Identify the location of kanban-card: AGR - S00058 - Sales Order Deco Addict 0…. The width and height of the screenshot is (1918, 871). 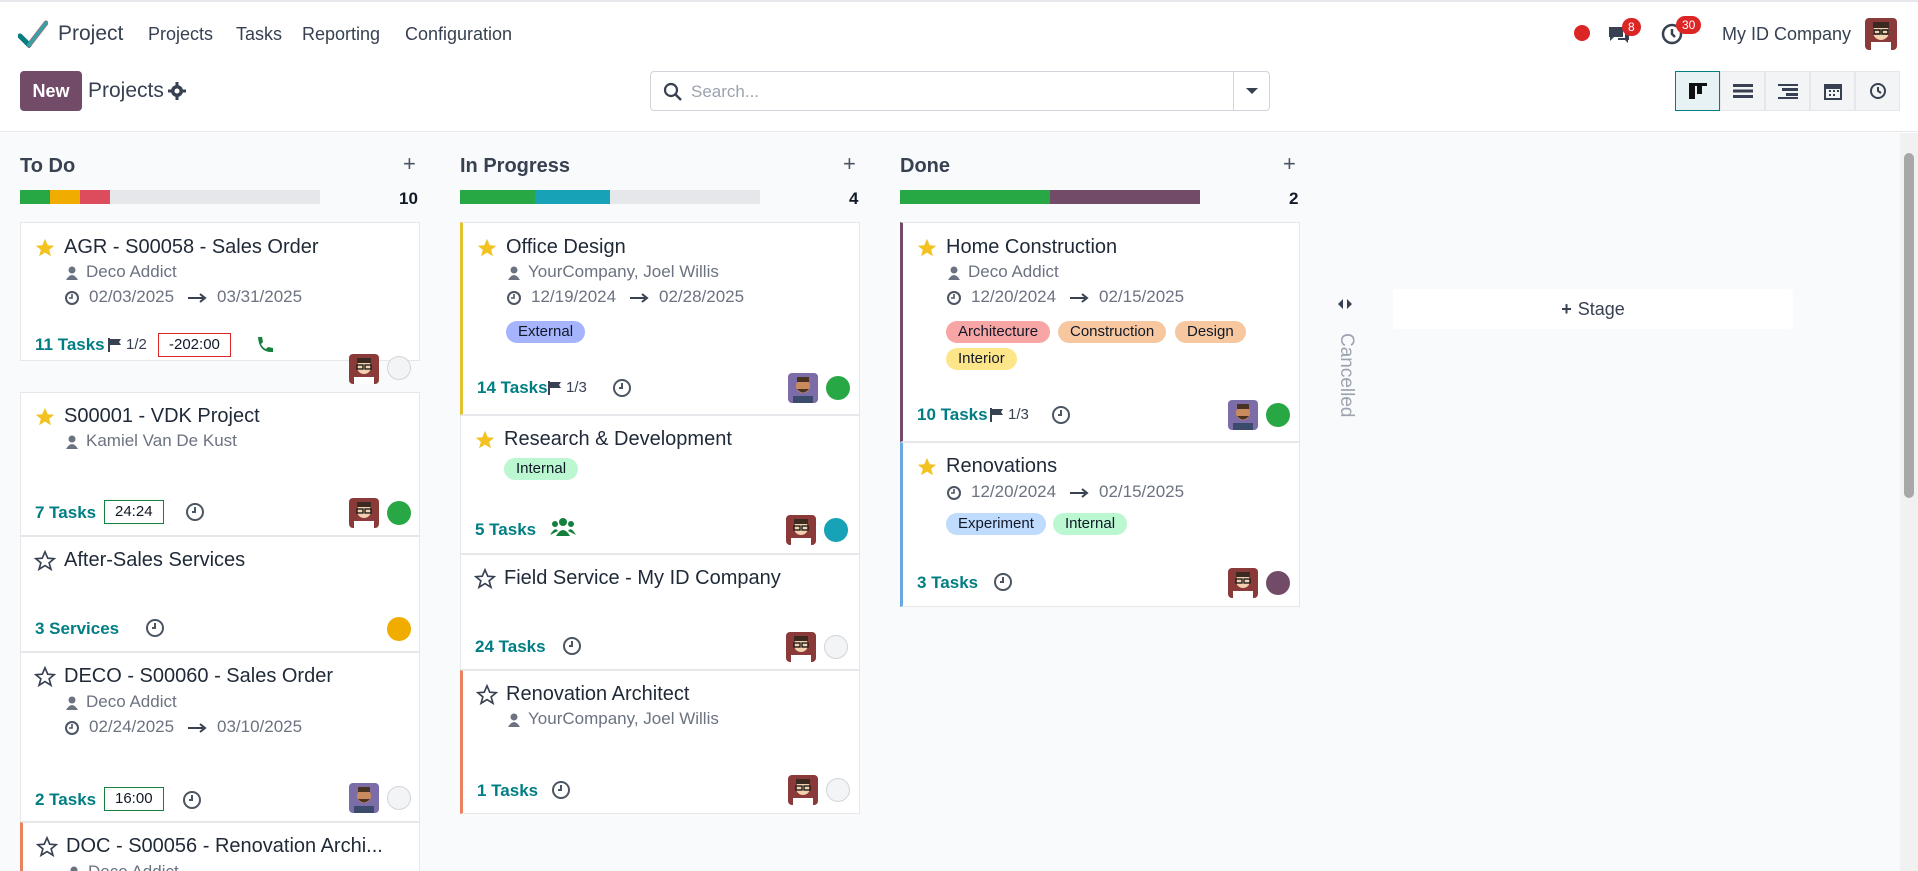
(220, 303).